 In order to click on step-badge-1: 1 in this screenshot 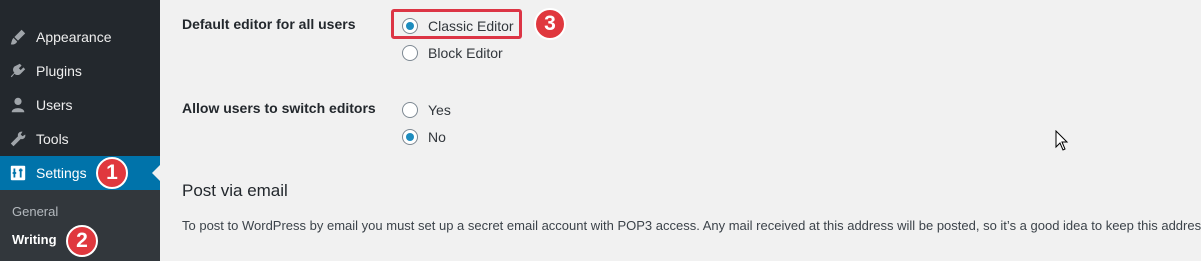, I will do `click(112, 173)`.